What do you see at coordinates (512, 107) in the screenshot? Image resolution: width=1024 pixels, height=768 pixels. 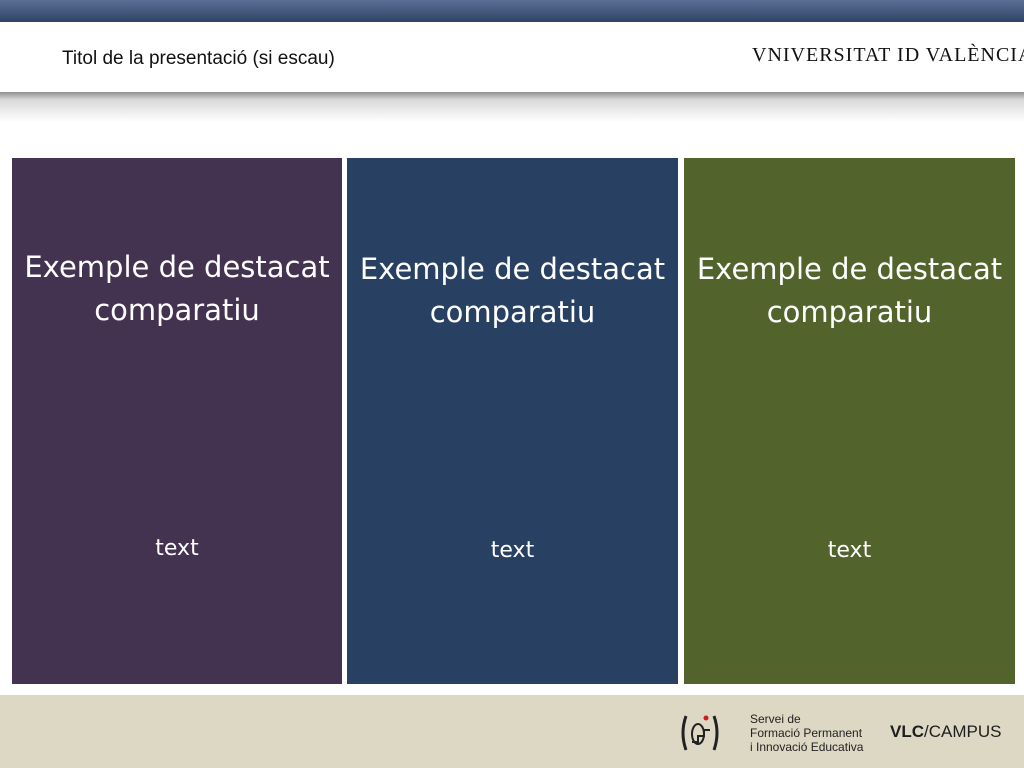 I see `header-shadow` at bounding box center [512, 107].